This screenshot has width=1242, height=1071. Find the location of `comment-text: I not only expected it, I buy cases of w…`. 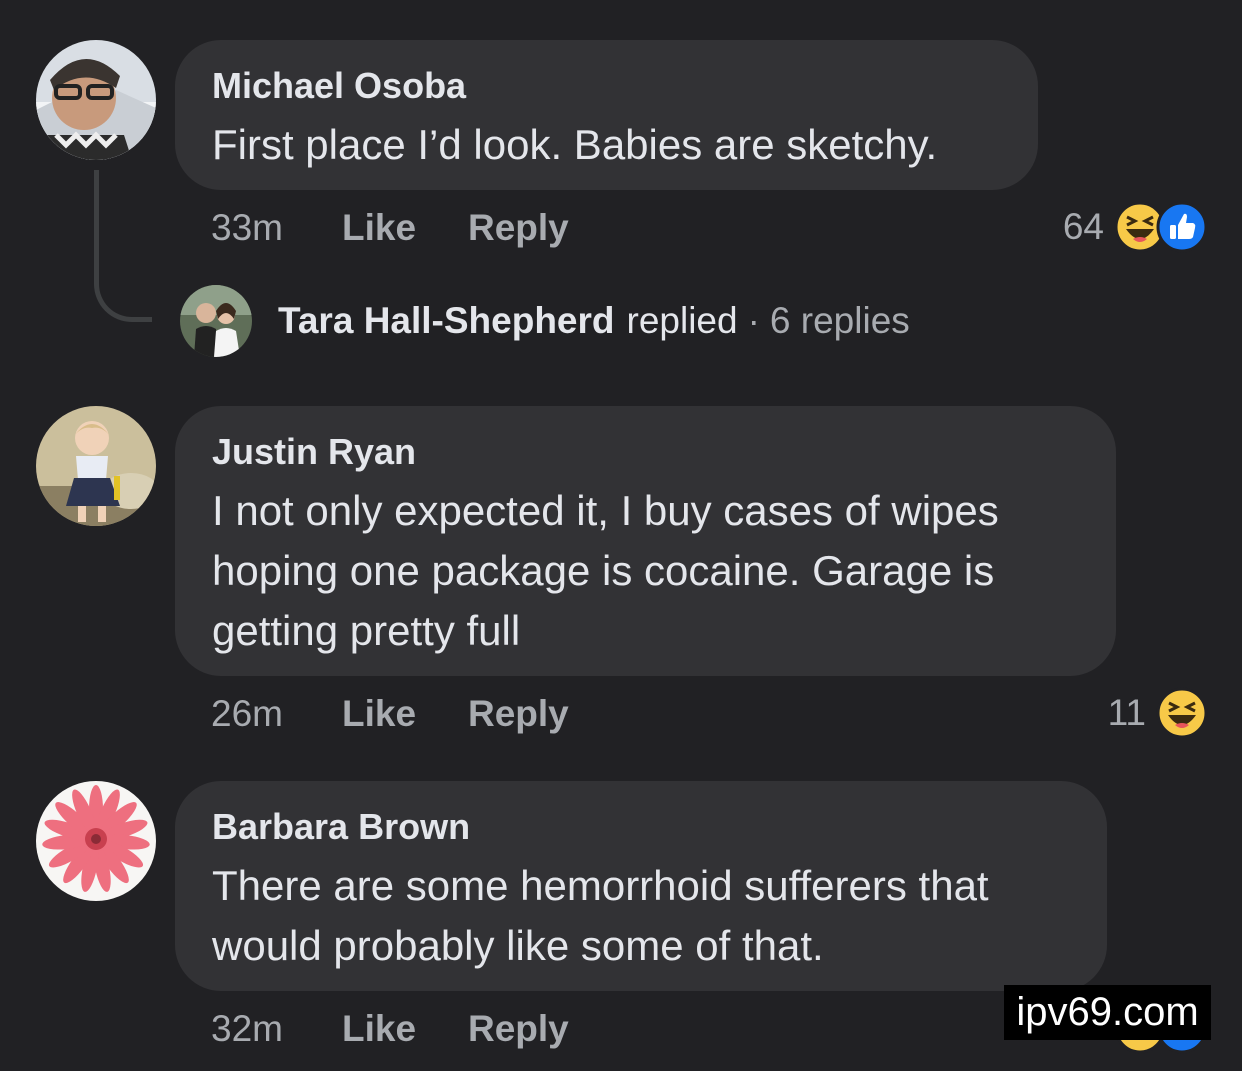

comment-text: I not only expected it, I buy cases of w… is located at coordinates (646, 571).